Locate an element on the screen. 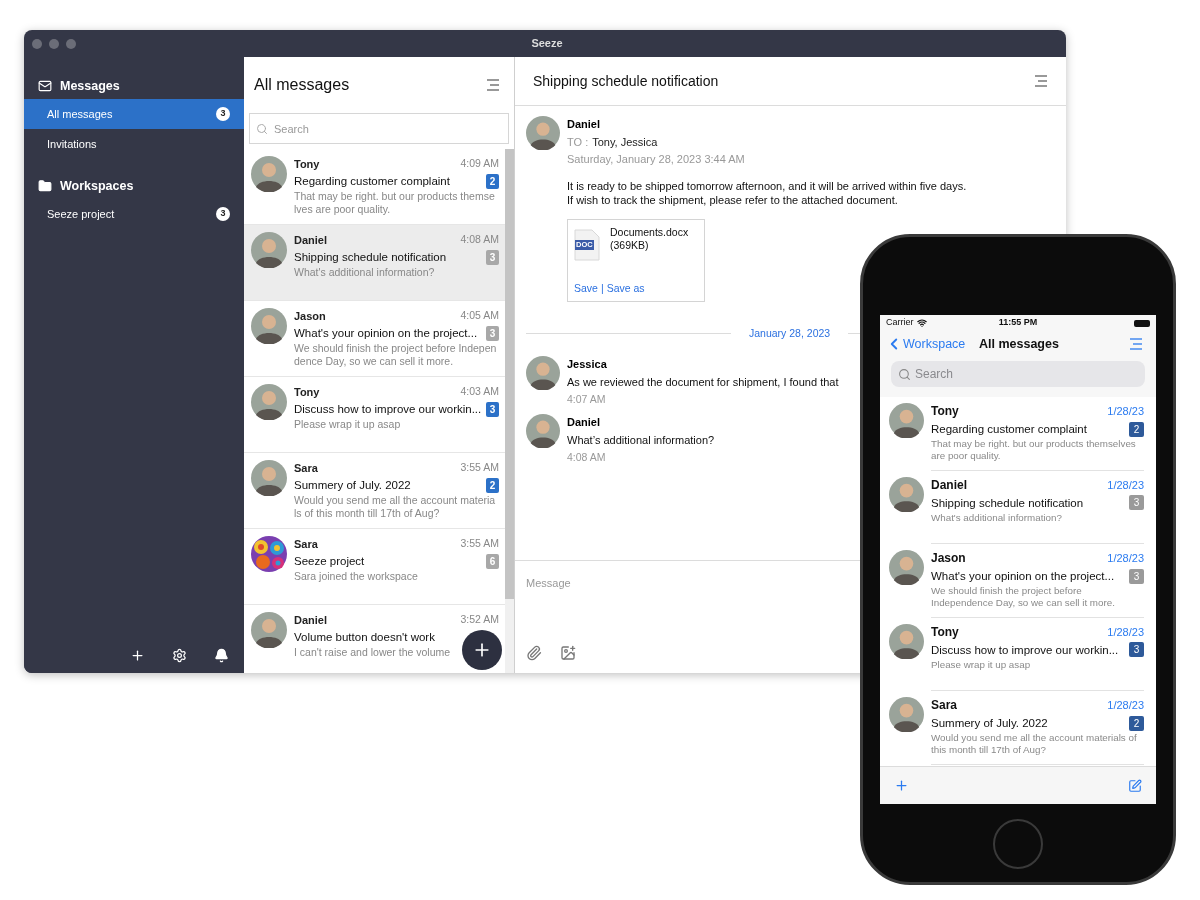 The height and width of the screenshot is (900, 1200). home-button is located at coordinates (1018, 844).